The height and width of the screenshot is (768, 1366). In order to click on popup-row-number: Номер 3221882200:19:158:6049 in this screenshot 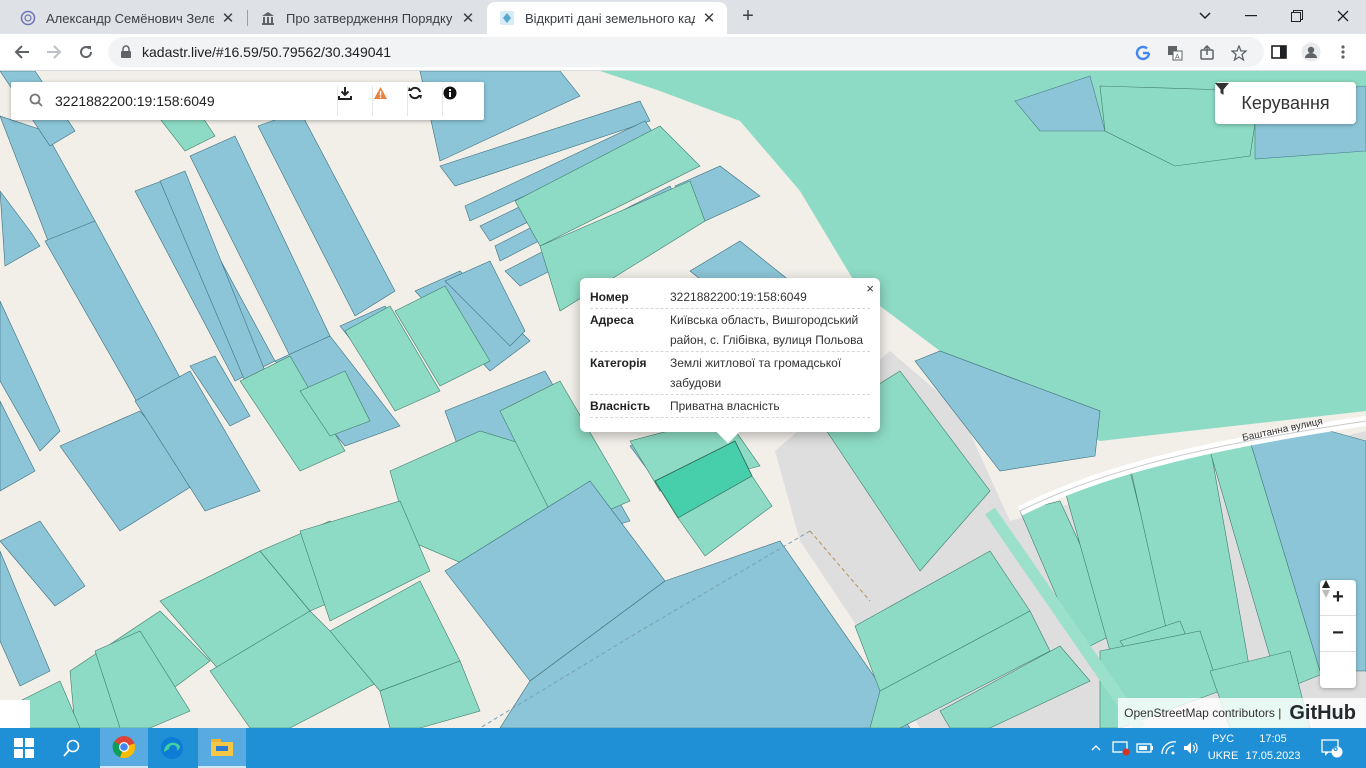, I will do `click(730, 297)`.